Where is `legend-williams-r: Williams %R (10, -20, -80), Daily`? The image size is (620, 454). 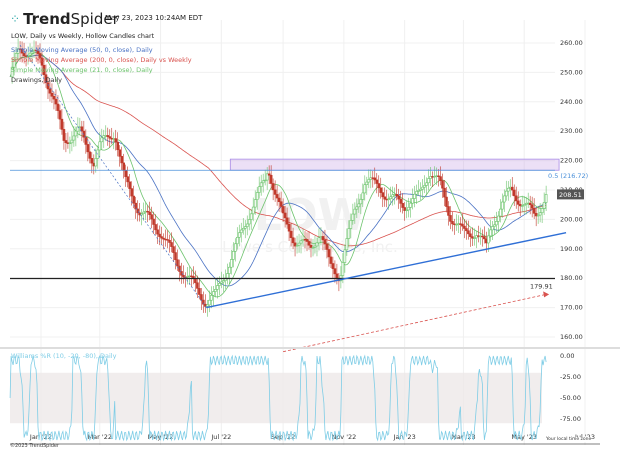 legend-williams-r: Williams %R (10, -20, -80), Daily is located at coordinates (63, 356).